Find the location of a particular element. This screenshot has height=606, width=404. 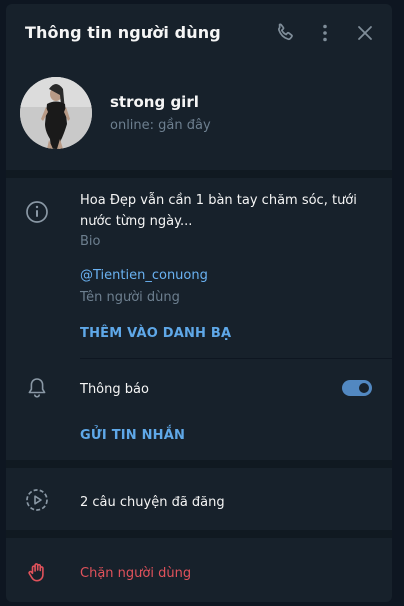

panel-header: Thông tin người dùng is located at coordinates (199, 33).